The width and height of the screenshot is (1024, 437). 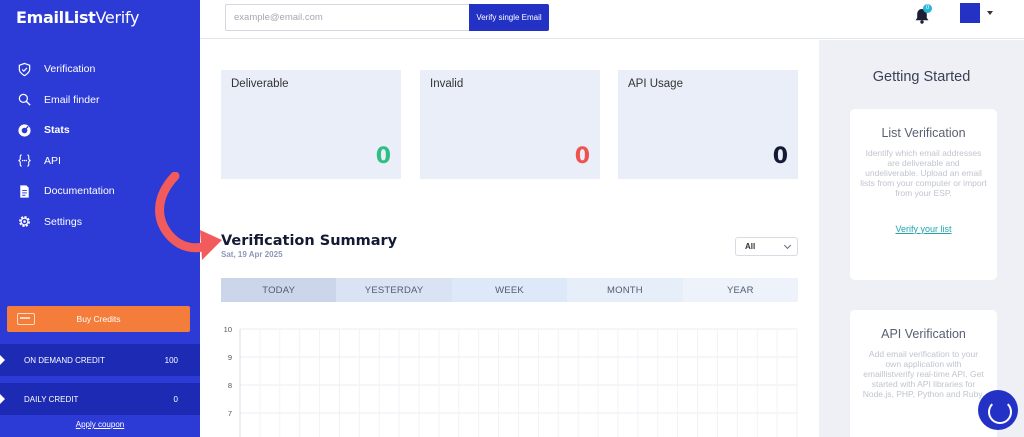 What do you see at coordinates (117, 17) in the screenshot?
I see `logo-light: Verify` at bounding box center [117, 17].